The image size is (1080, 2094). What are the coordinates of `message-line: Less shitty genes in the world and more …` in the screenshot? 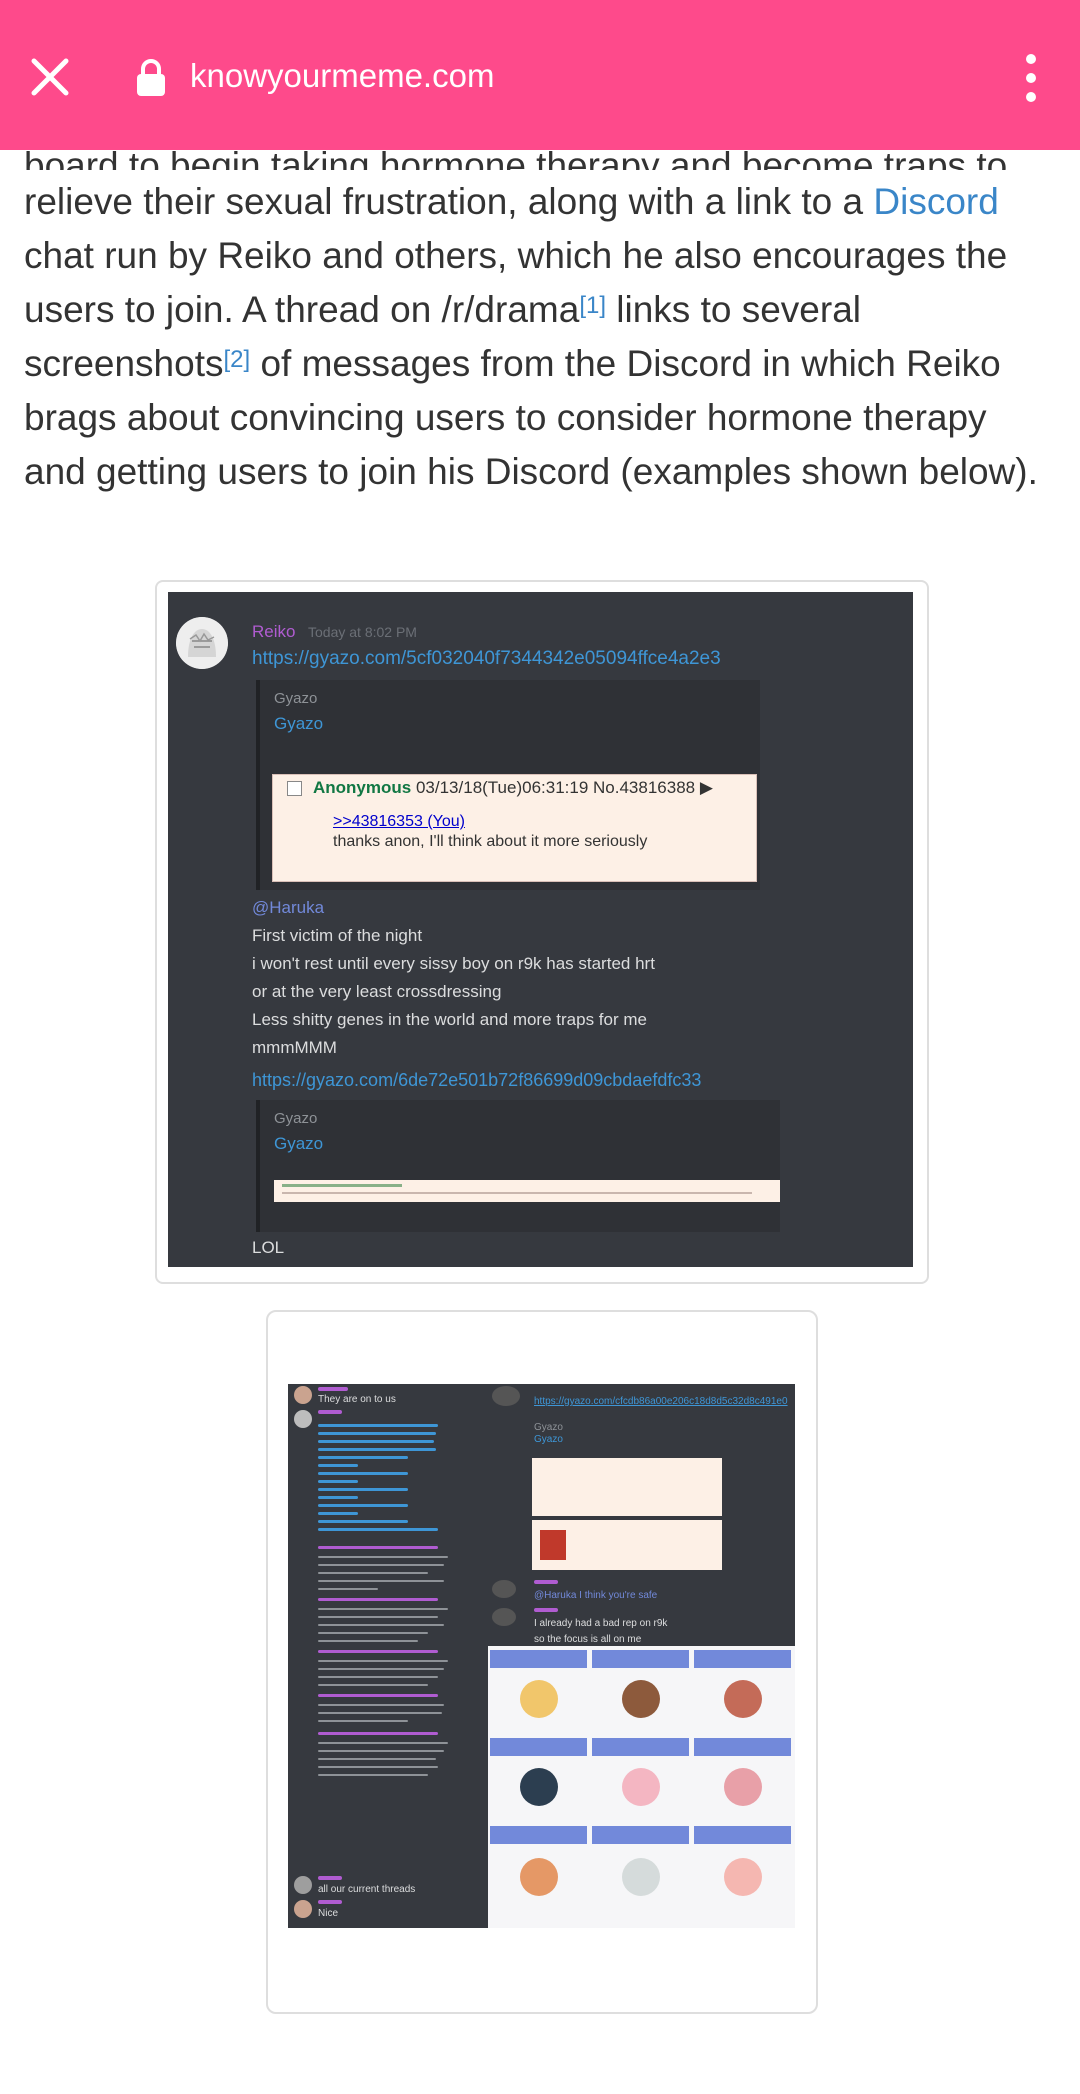 It's located at (449, 1019).